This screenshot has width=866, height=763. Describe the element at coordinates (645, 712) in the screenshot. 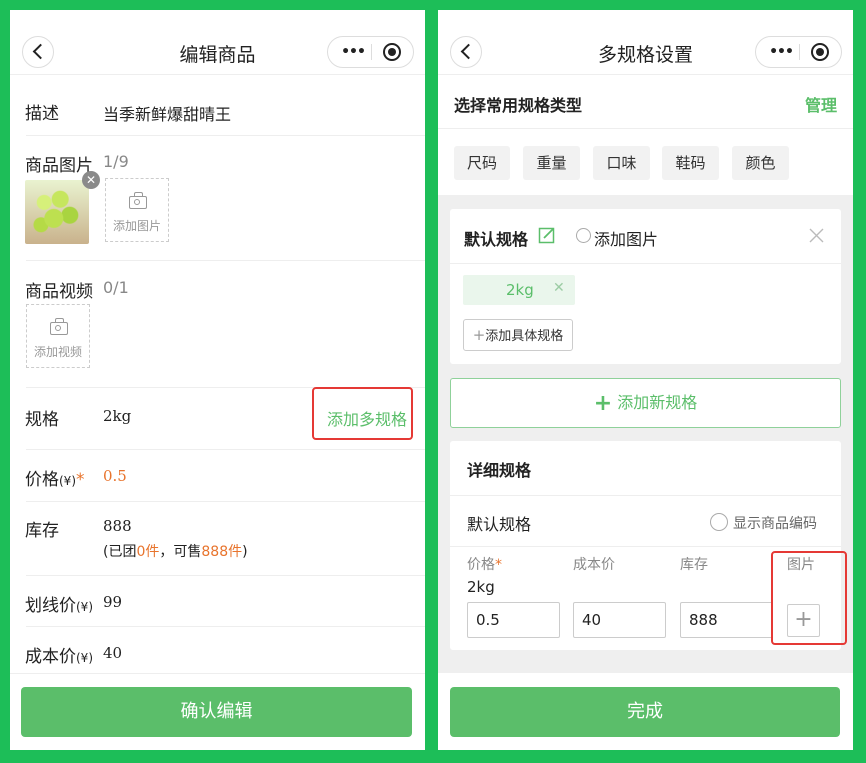

I see `done-button: 完成` at that location.